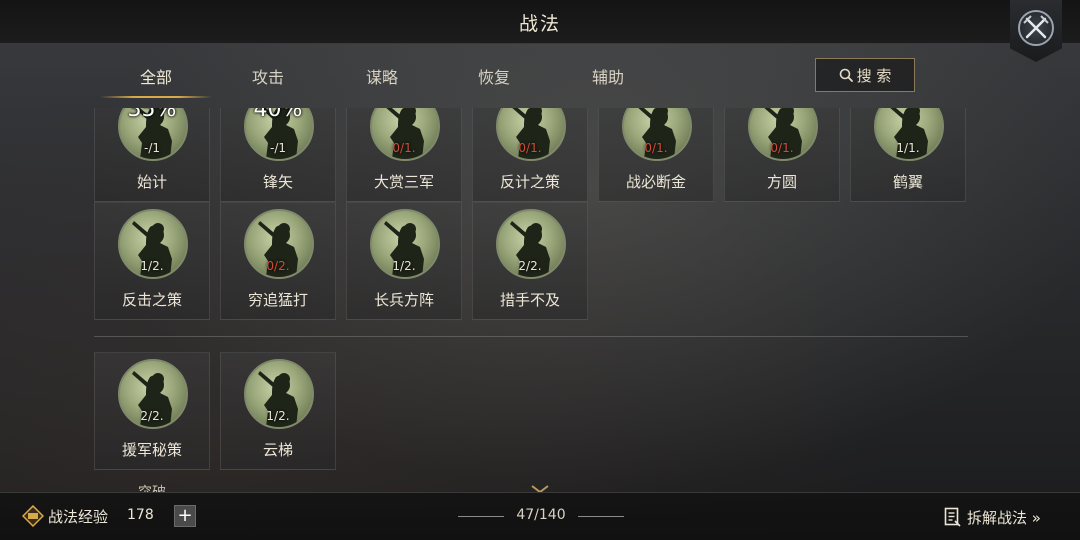 This screenshot has height=540, width=1080. Describe the element at coordinates (278, 115) in the screenshot. I see `skill-percent: 40%` at that location.